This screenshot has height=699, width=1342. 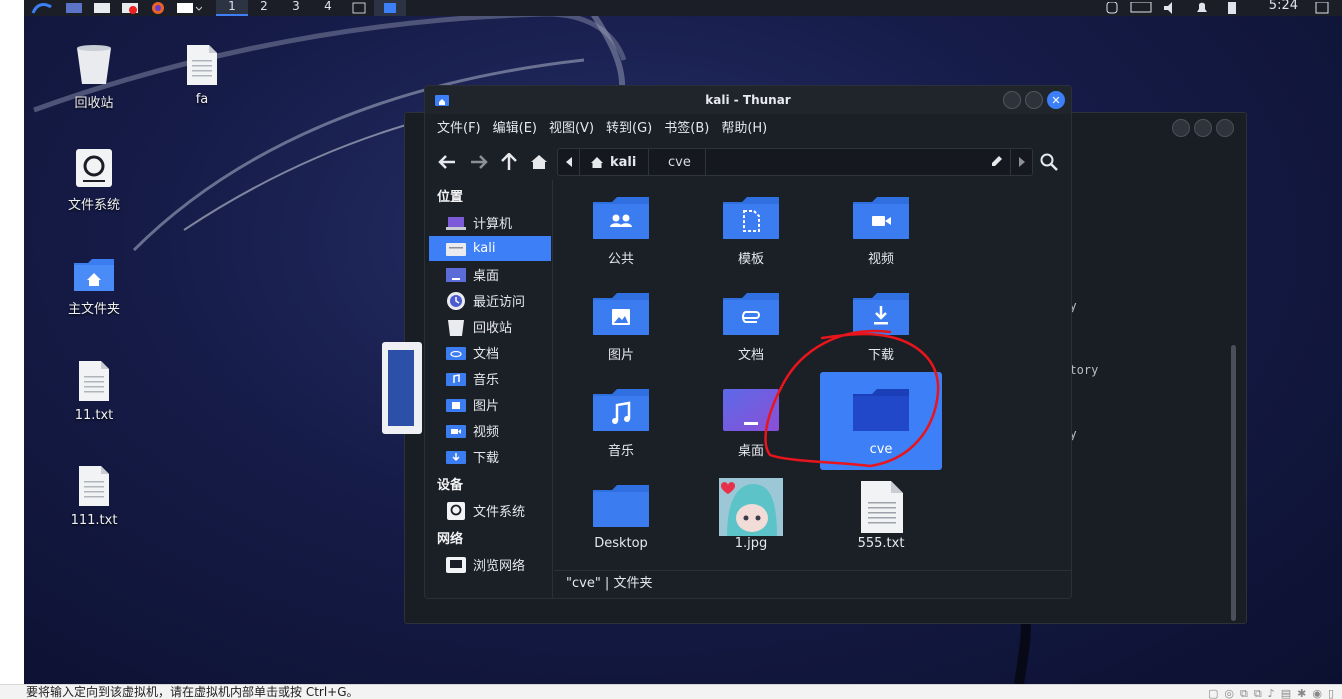 What do you see at coordinates (1049, 162) in the screenshot?
I see `search-button` at bounding box center [1049, 162].